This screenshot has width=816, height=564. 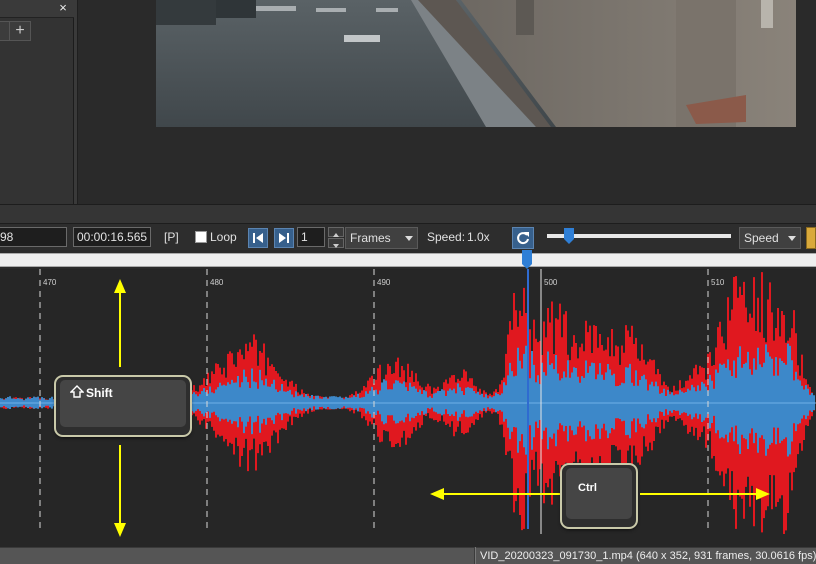 What do you see at coordinates (384, 282) in the screenshot?
I see `frame-tick-label: 490` at bounding box center [384, 282].